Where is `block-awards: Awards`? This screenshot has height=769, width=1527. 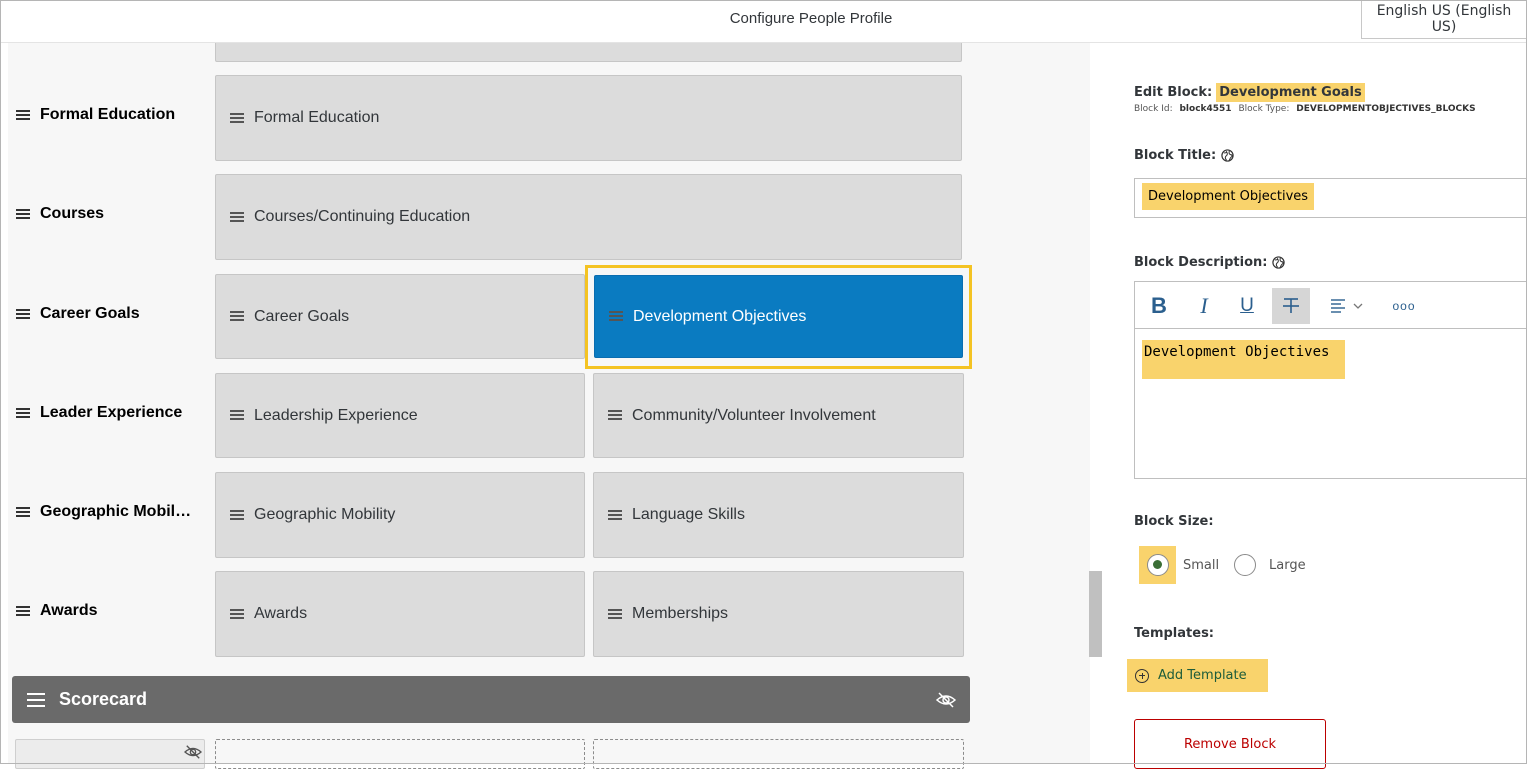
block-awards: Awards is located at coordinates (400, 614).